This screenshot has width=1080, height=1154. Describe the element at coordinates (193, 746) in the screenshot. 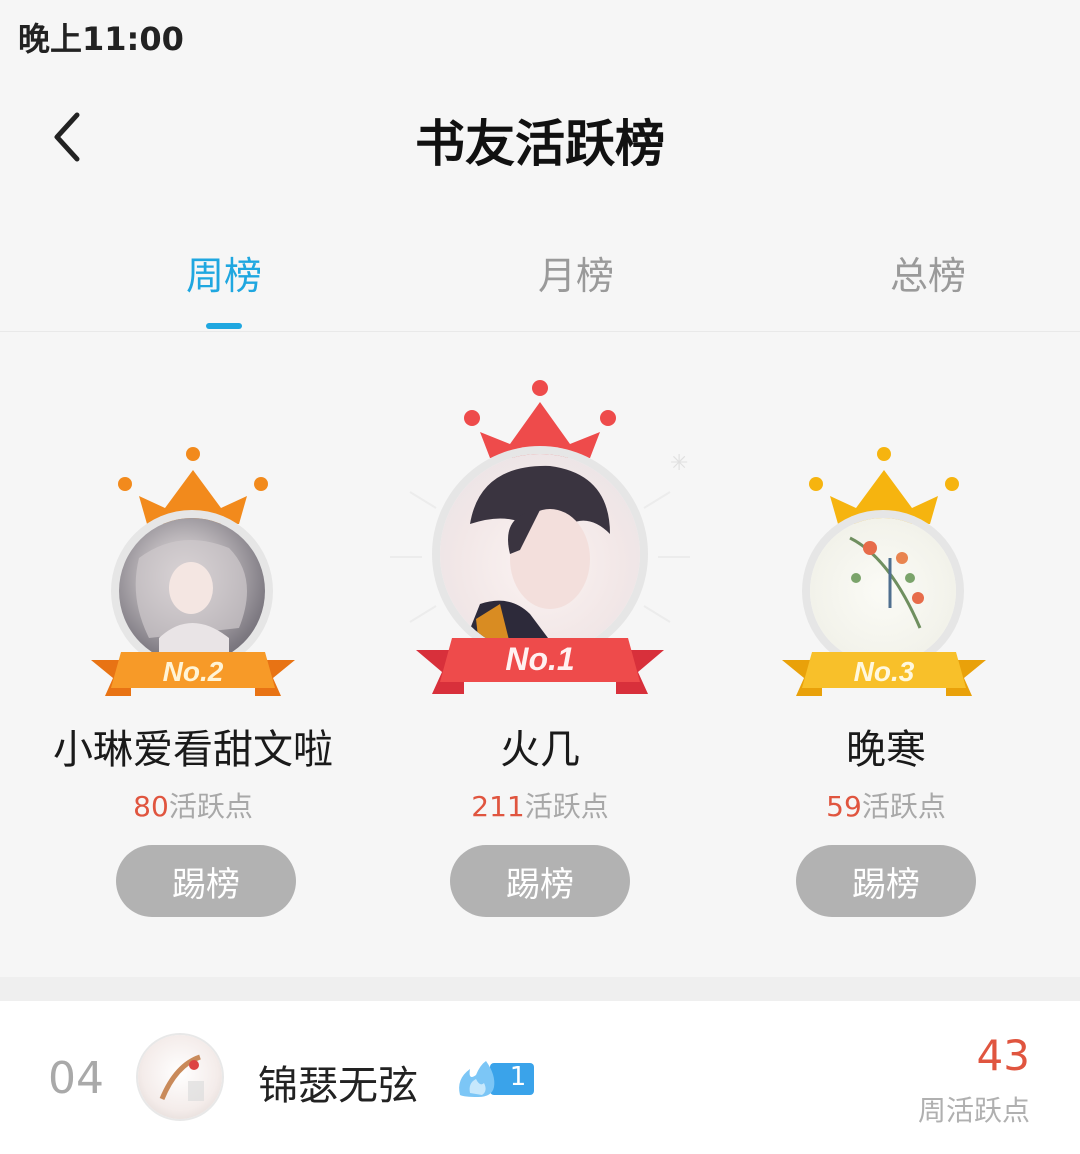

I see `user-name: 小琳爱看甜文啦` at that location.